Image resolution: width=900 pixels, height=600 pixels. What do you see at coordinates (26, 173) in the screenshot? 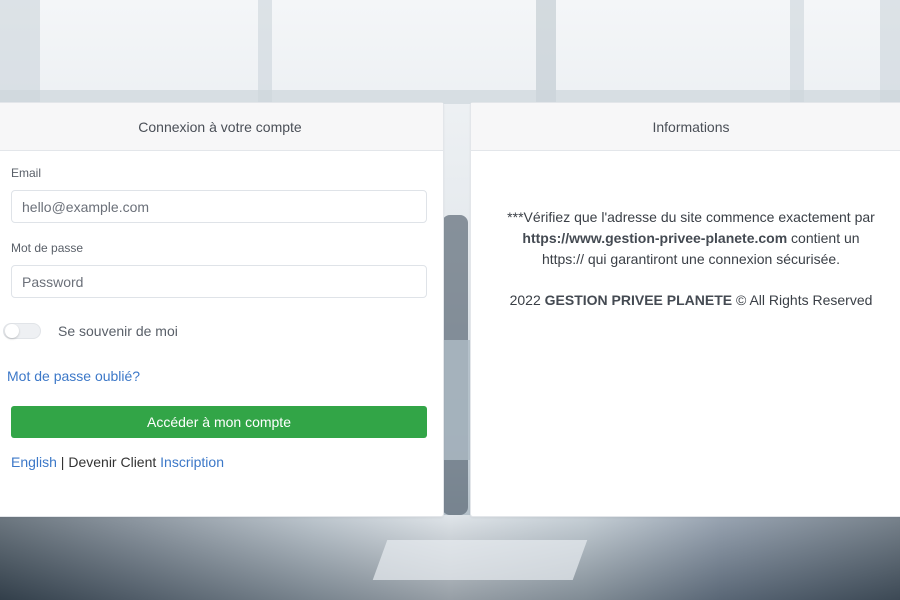
I see `email-label: Email` at bounding box center [26, 173].